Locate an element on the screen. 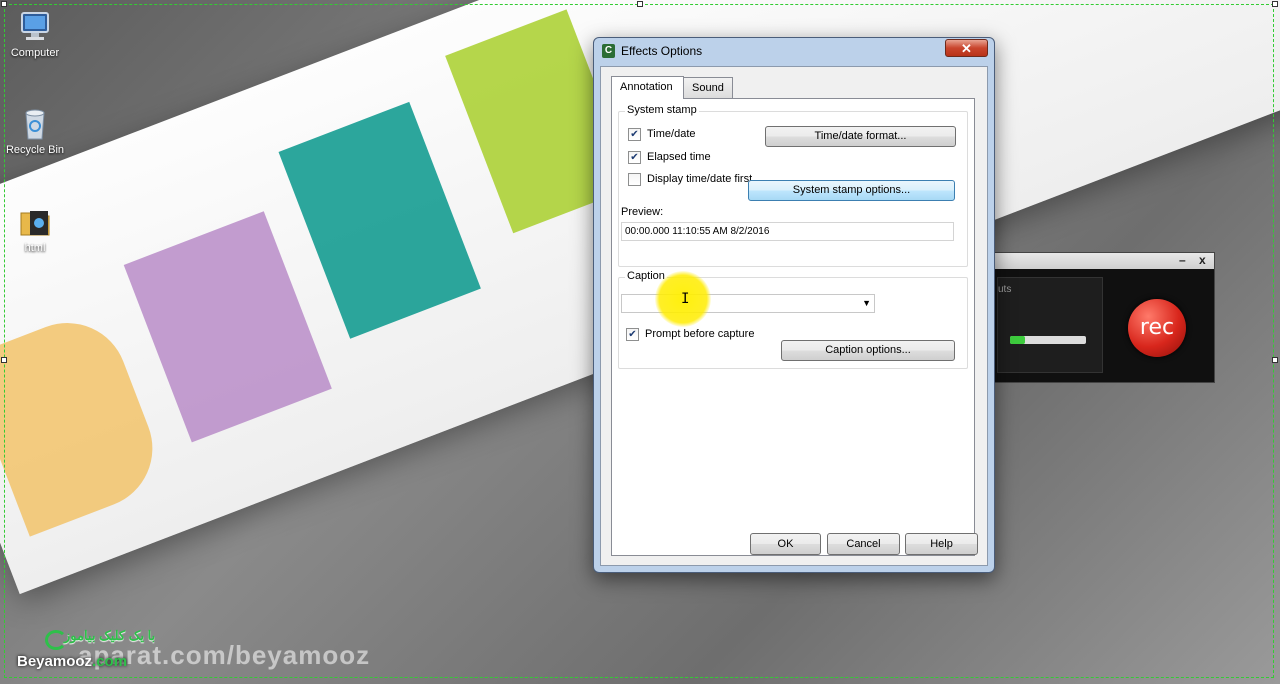  volume-slider is located at coordinates (1048, 340).